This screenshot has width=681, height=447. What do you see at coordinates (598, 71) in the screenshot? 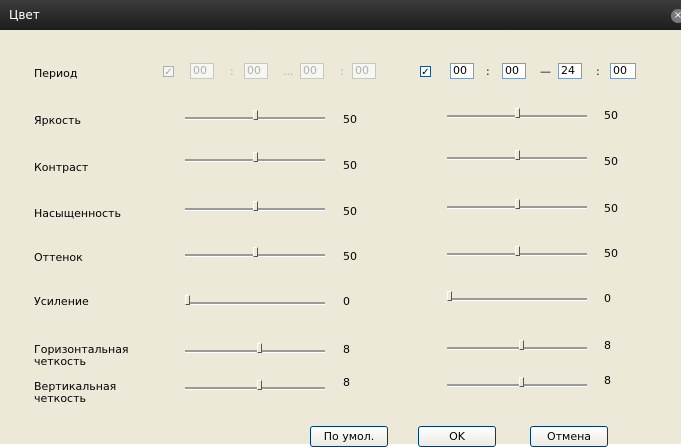
I see `period-right-colon-2: :` at bounding box center [598, 71].